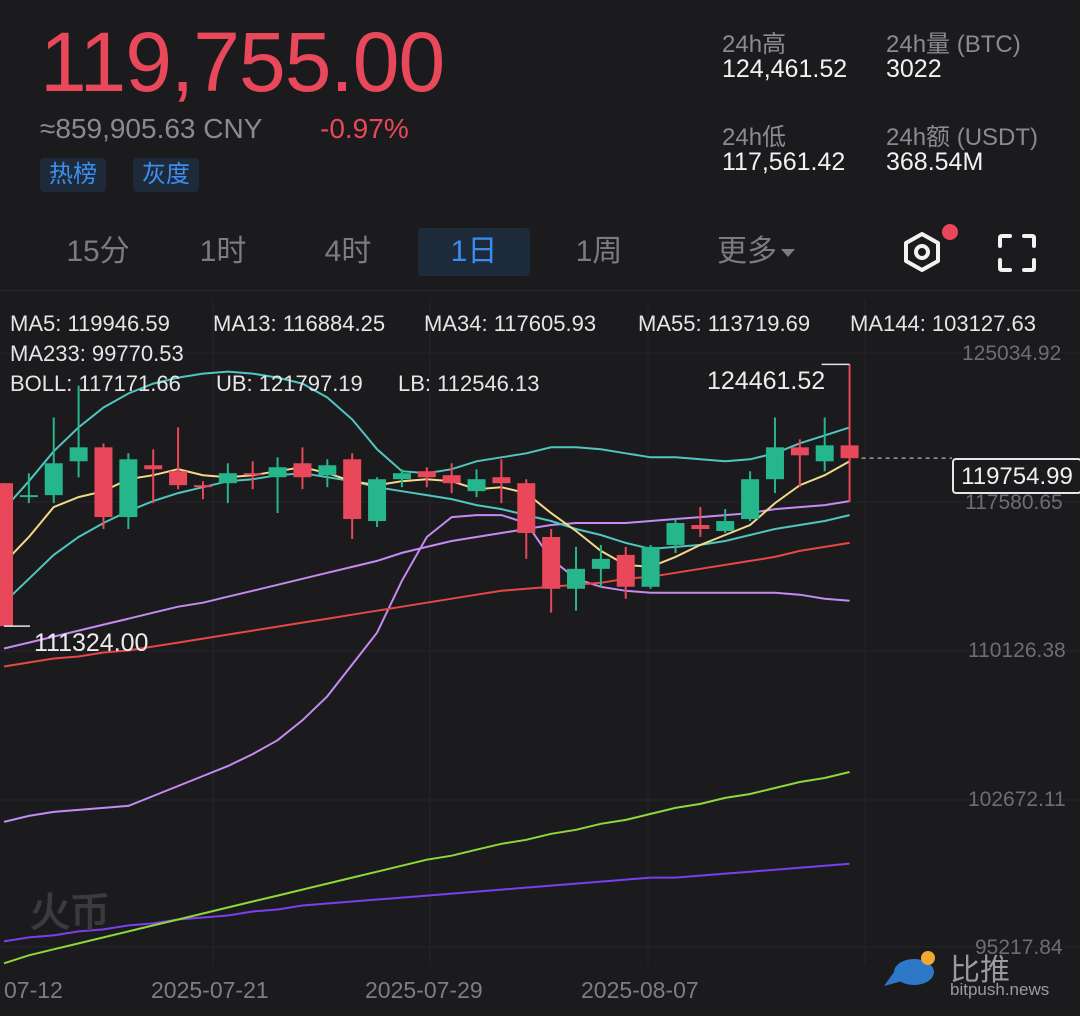  Describe the element at coordinates (90, 323) in the screenshot. I see `ma5-label: MA5: 119946.59` at that location.